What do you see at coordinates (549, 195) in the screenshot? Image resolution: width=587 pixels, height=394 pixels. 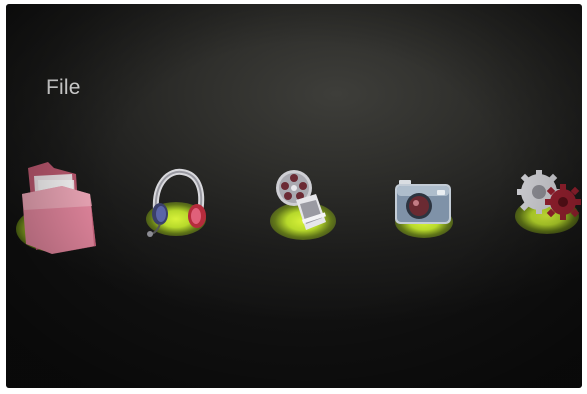 I see `gear-icon` at bounding box center [549, 195].